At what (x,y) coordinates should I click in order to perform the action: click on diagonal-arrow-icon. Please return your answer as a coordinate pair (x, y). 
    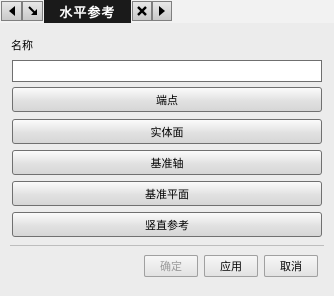
    Looking at the image, I should click on (32, 10).